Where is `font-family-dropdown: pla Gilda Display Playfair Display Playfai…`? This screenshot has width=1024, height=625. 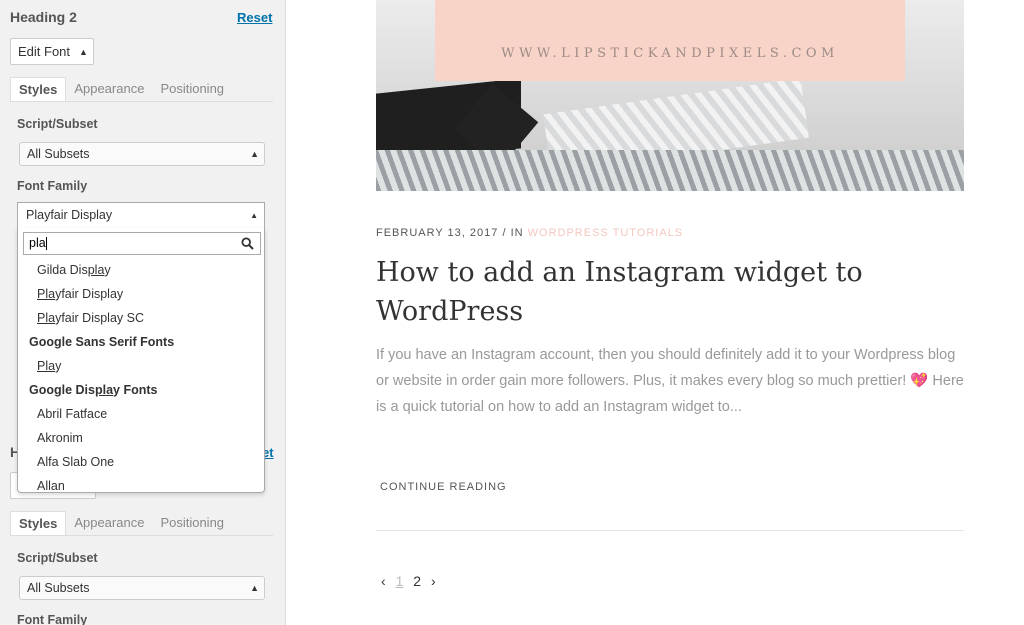
font-family-dropdown: pla Gilda Display Playfair Display Playfai… is located at coordinates (141, 360).